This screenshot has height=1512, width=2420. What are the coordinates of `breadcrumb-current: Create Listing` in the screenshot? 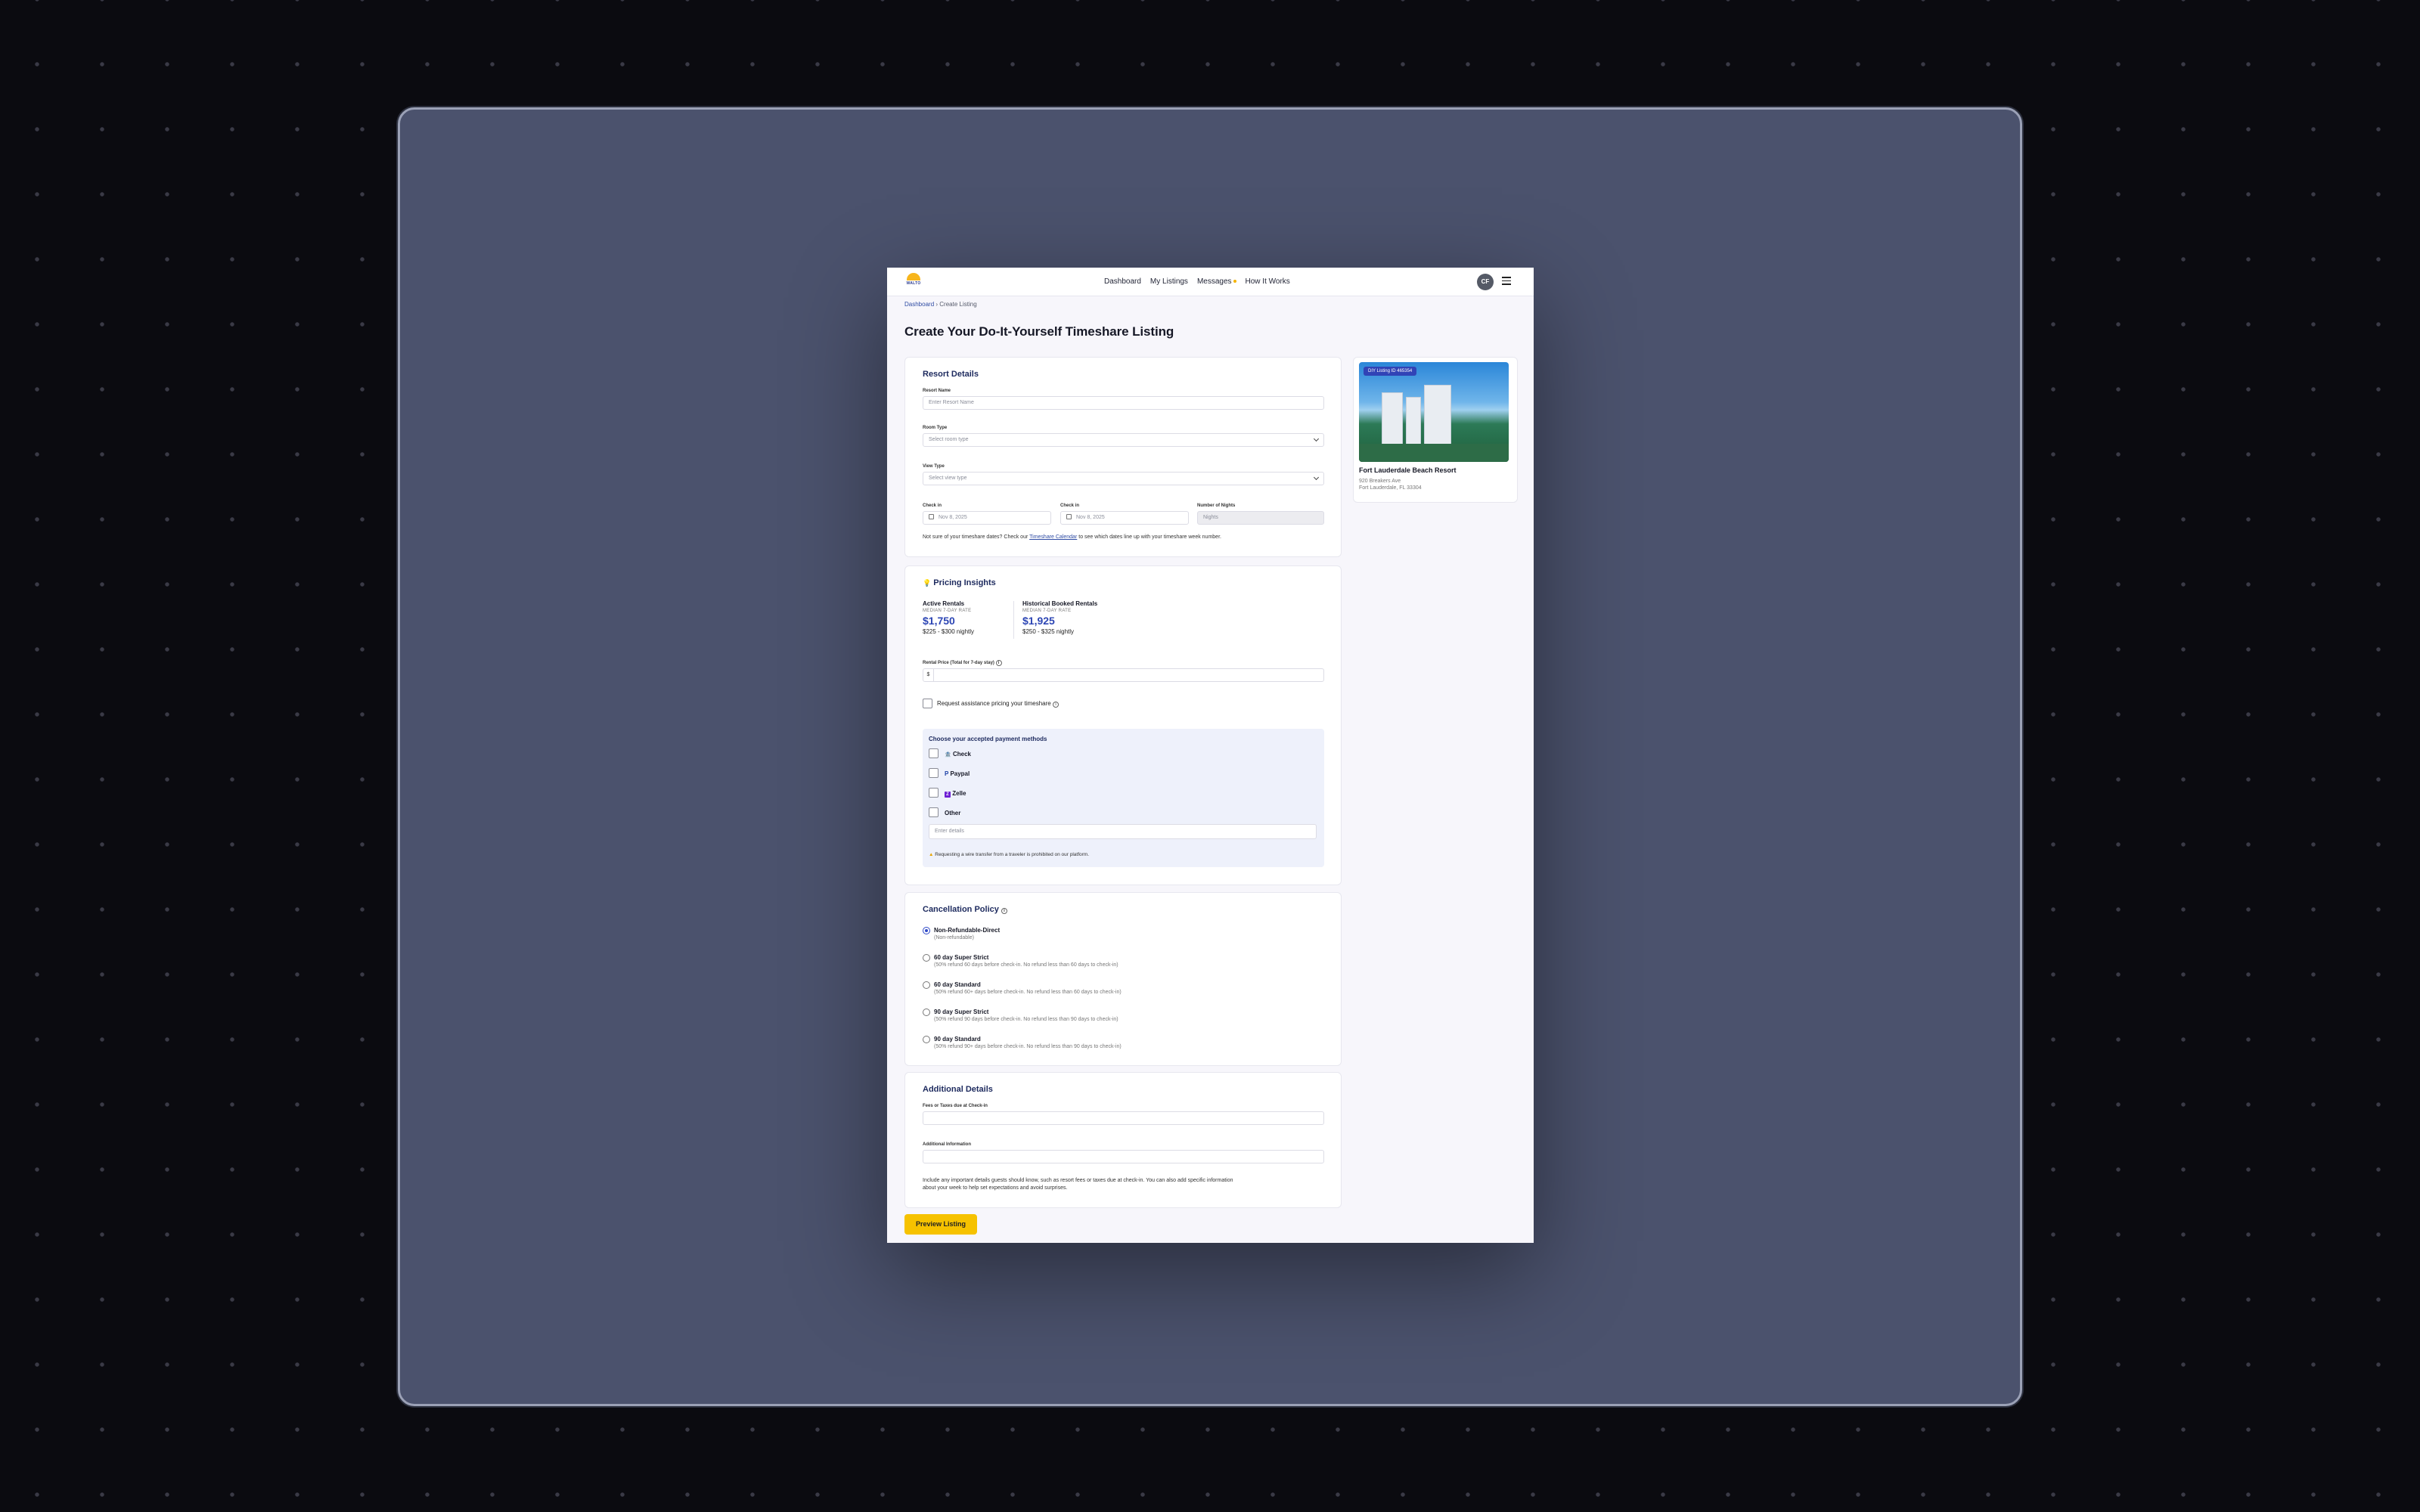 It's located at (958, 304).